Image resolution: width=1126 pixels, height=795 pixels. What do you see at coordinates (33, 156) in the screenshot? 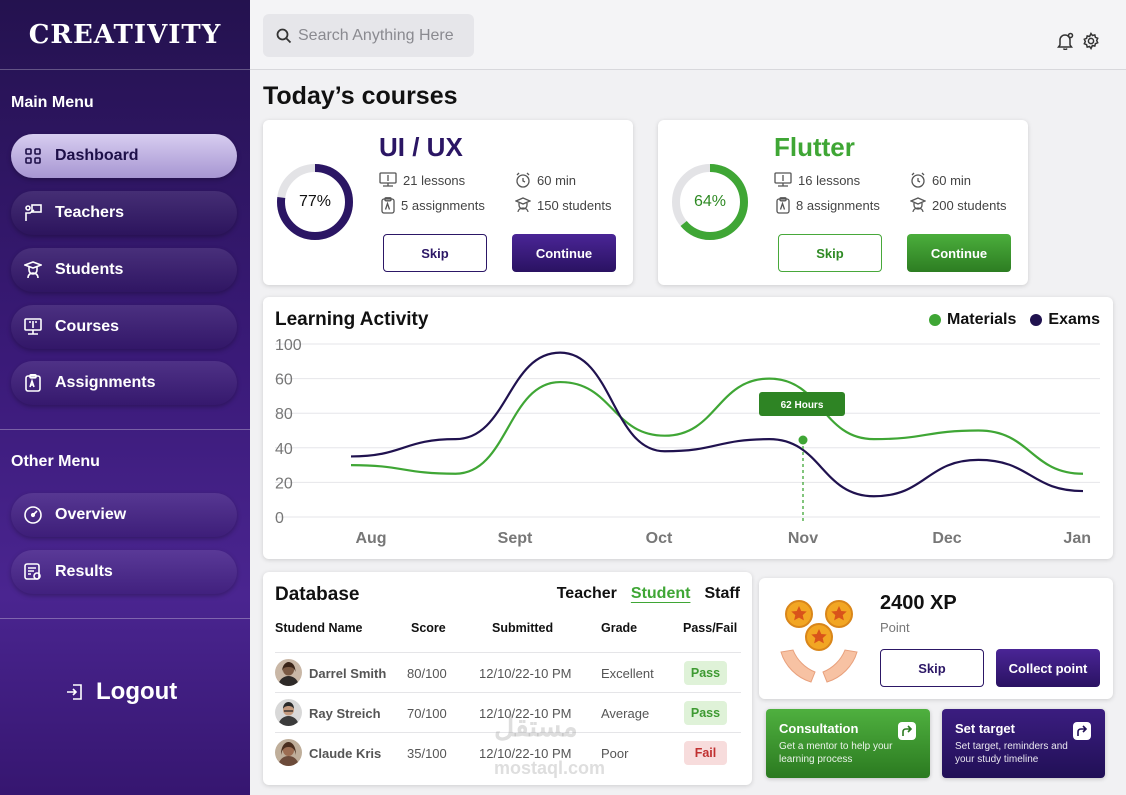
I see `grid-icon` at bounding box center [33, 156].